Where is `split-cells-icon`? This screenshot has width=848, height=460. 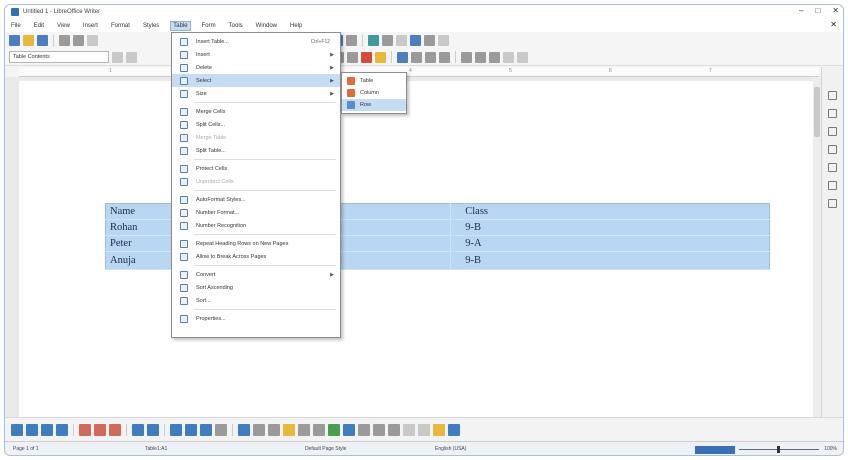 split-cells-icon is located at coordinates (191, 429).